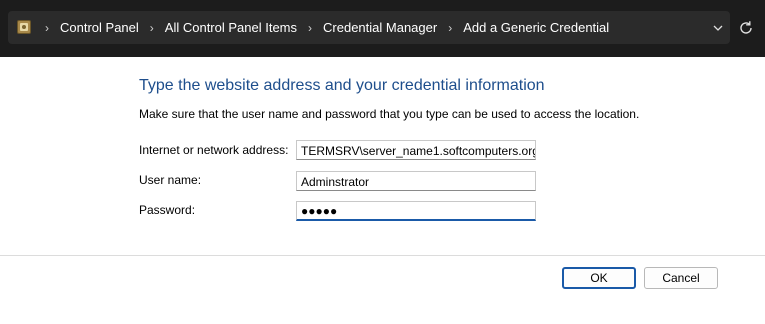 The height and width of the screenshot is (324, 765). Describe the element at coordinates (170, 180) in the screenshot. I see `username-label: User name:` at that location.